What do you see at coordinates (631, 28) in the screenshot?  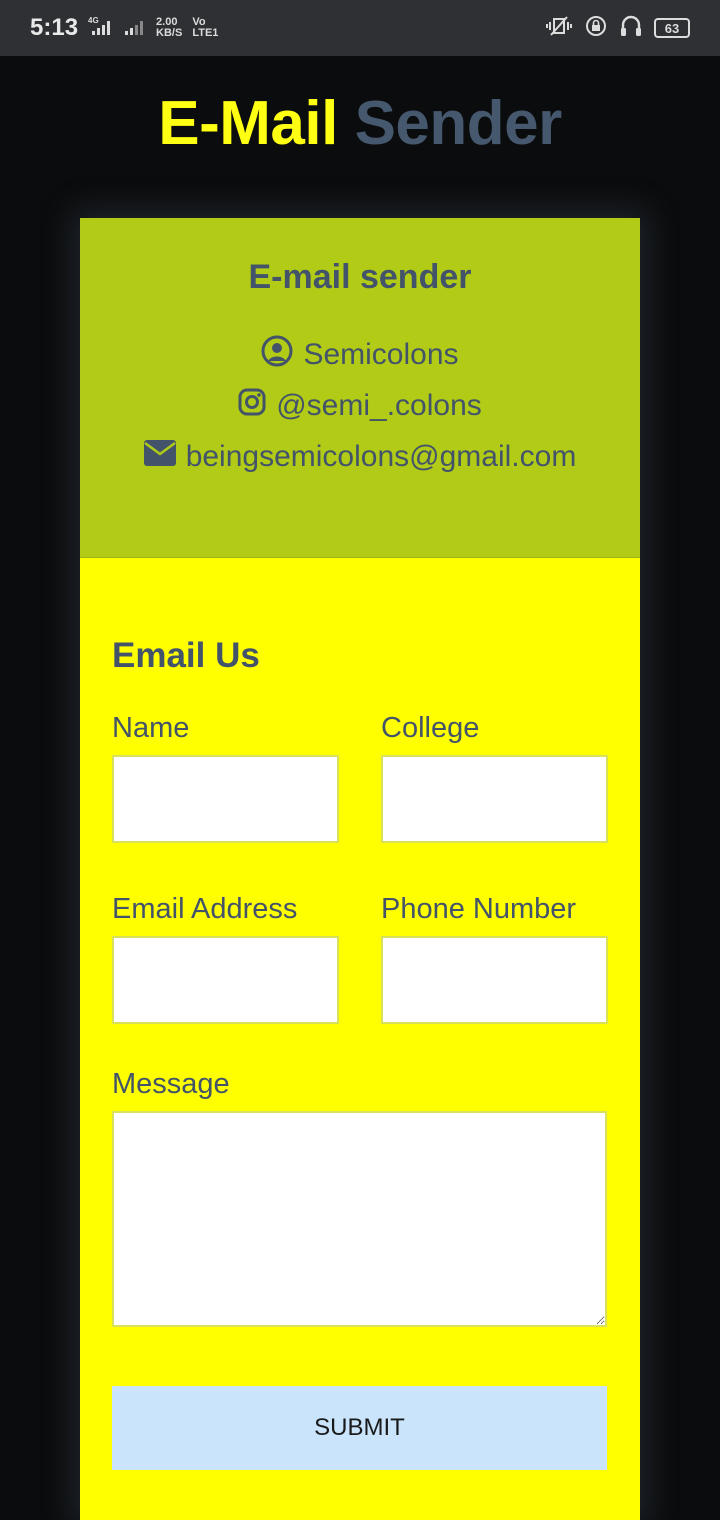 I see `headphones-icon` at bounding box center [631, 28].